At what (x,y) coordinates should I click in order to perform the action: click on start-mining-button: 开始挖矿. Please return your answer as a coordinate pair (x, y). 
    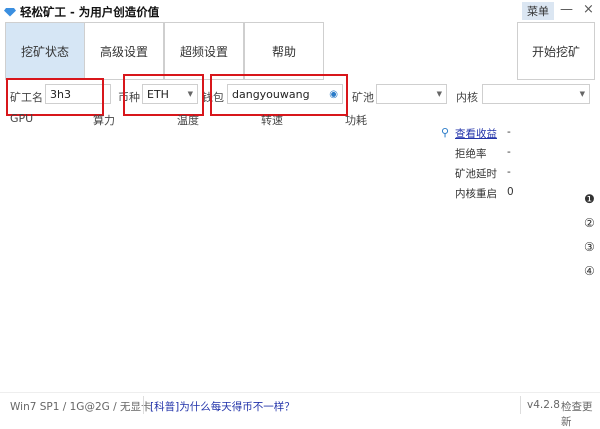
    Looking at the image, I should click on (556, 51).